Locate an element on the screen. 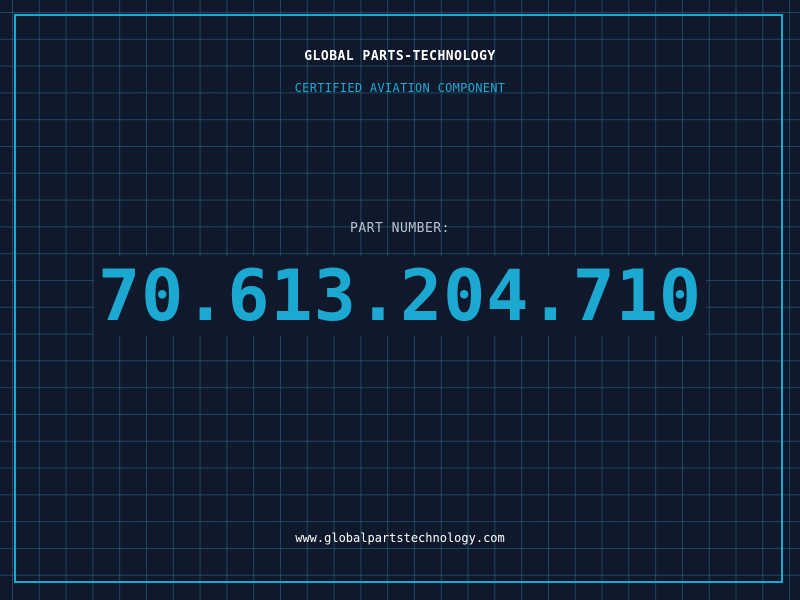 The width and height of the screenshot is (800, 600). part-number-value: 70.613.204.710 is located at coordinates (399, 296).